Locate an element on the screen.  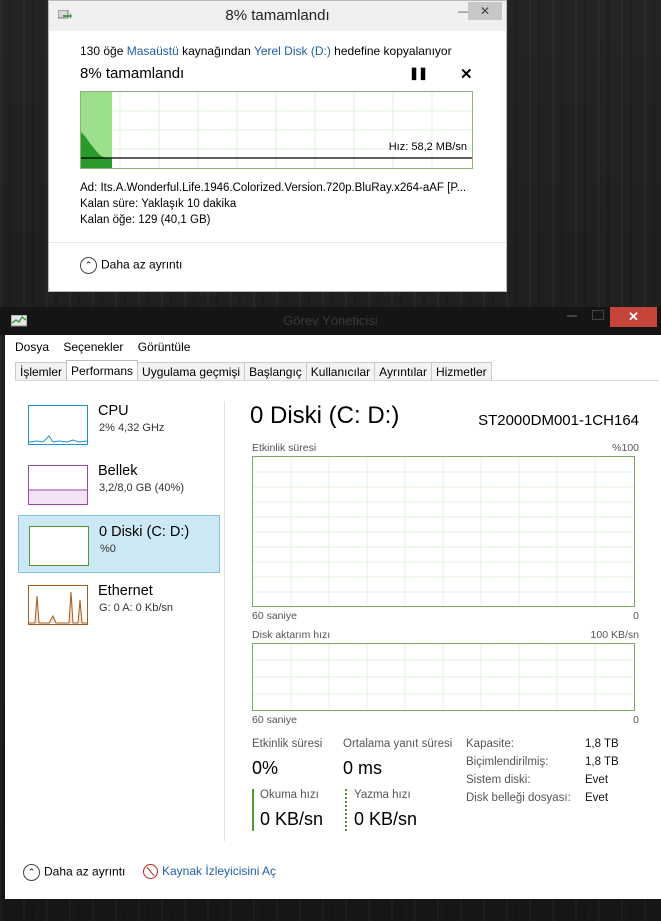
ethernet-name: Ethernet is located at coordinates (125, 591).